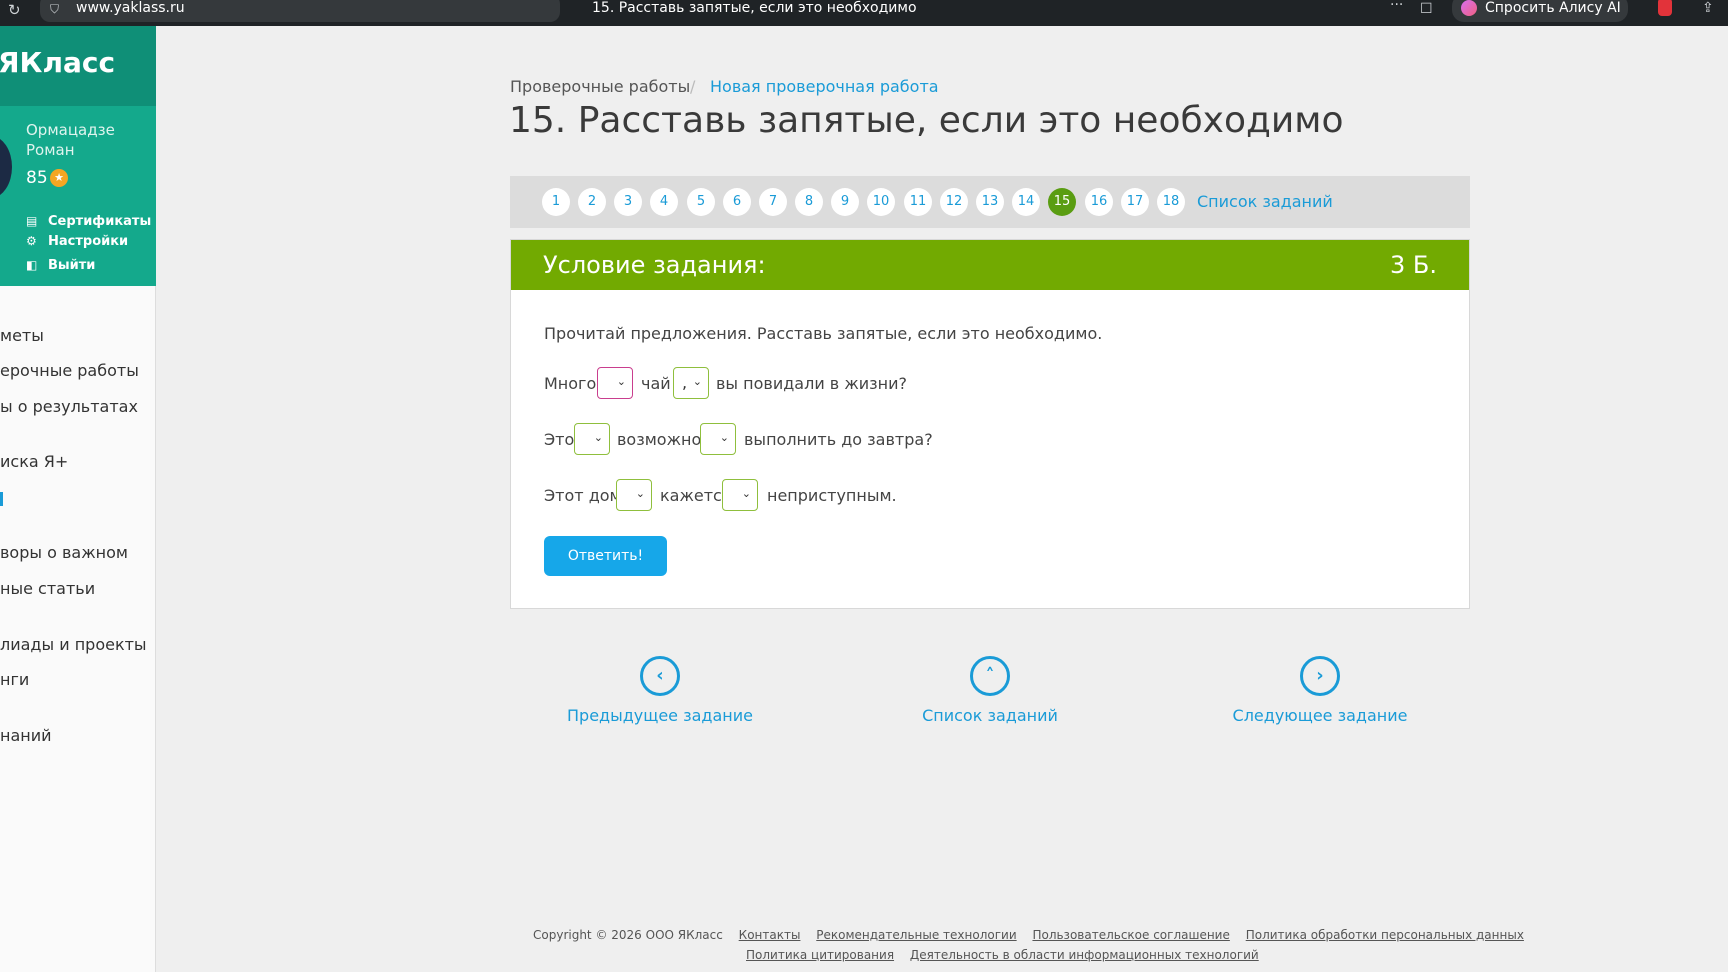  What do you see at coordinates (770, 935) in the screenshot?
I see `footer-link-contacts: Контакты` at bounding box center [770, 935].